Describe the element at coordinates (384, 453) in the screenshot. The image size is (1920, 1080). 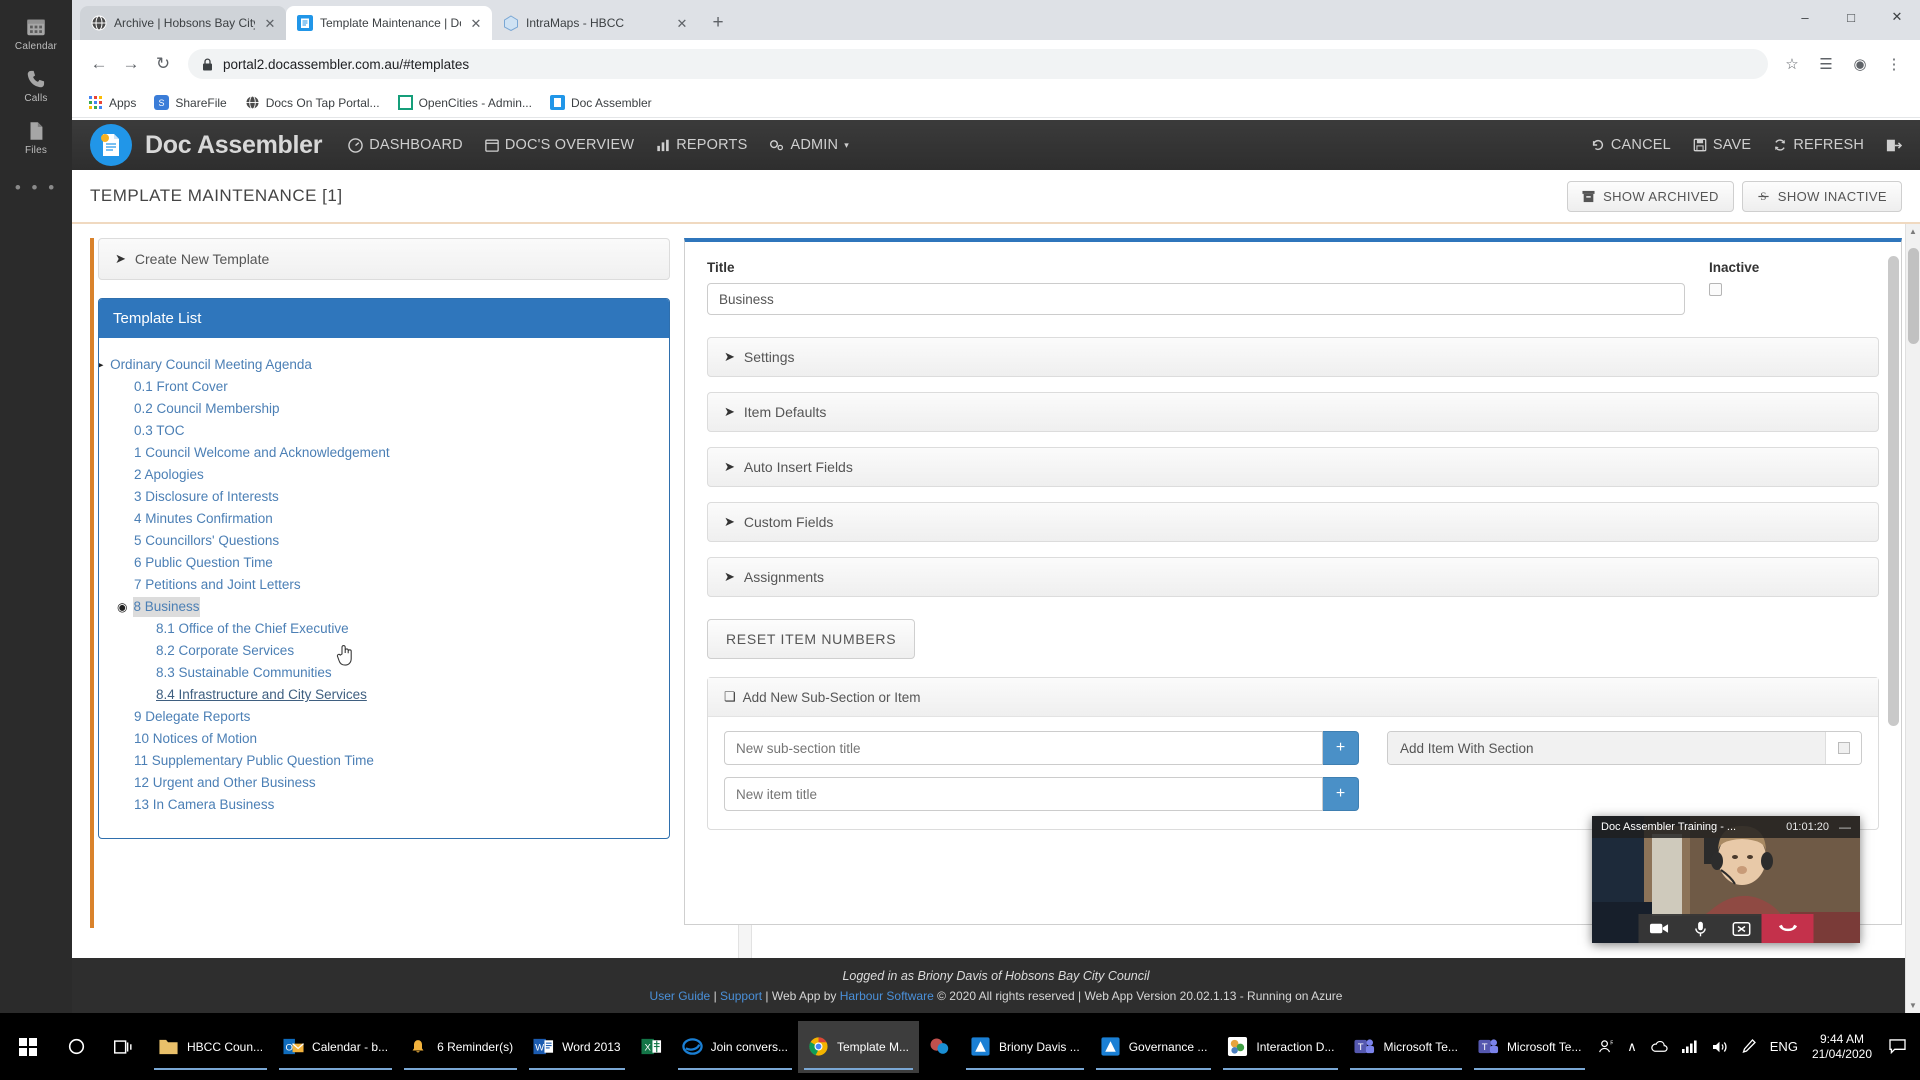
I see `template-tree-item: 1 Council Welcome and Acknowledgement` at that location.